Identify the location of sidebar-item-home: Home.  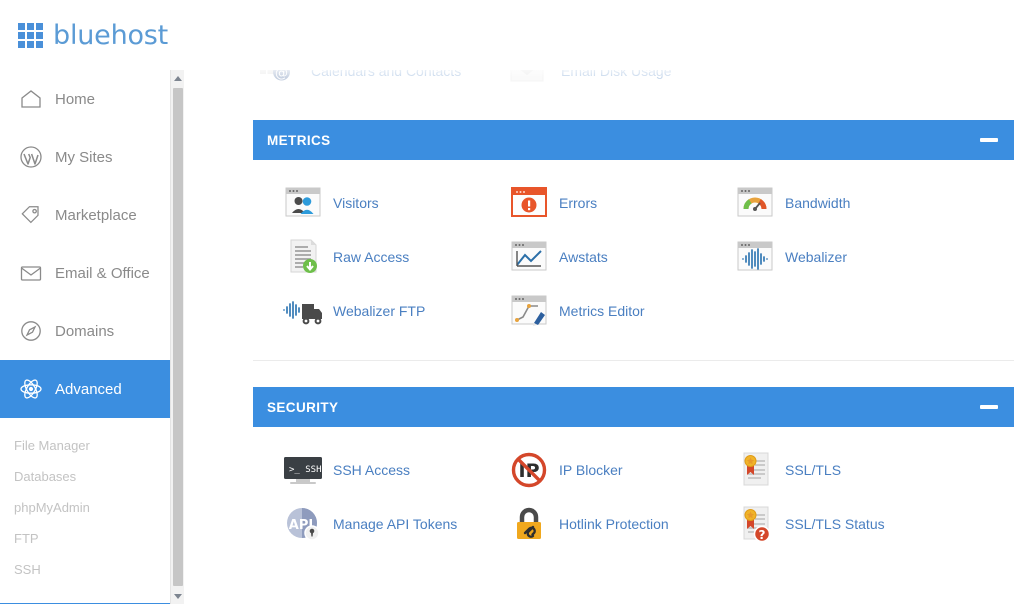
(85, 99).